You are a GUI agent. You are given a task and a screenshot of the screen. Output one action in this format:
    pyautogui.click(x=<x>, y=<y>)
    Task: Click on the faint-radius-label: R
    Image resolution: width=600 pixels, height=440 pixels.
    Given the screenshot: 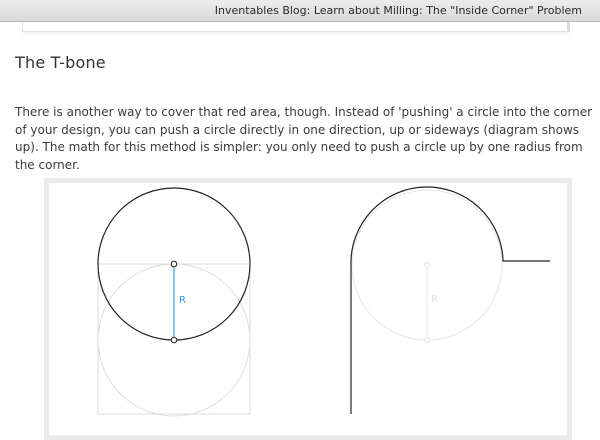 What is the action you would take?
    pyautogui.click(x=434, y=299)
    